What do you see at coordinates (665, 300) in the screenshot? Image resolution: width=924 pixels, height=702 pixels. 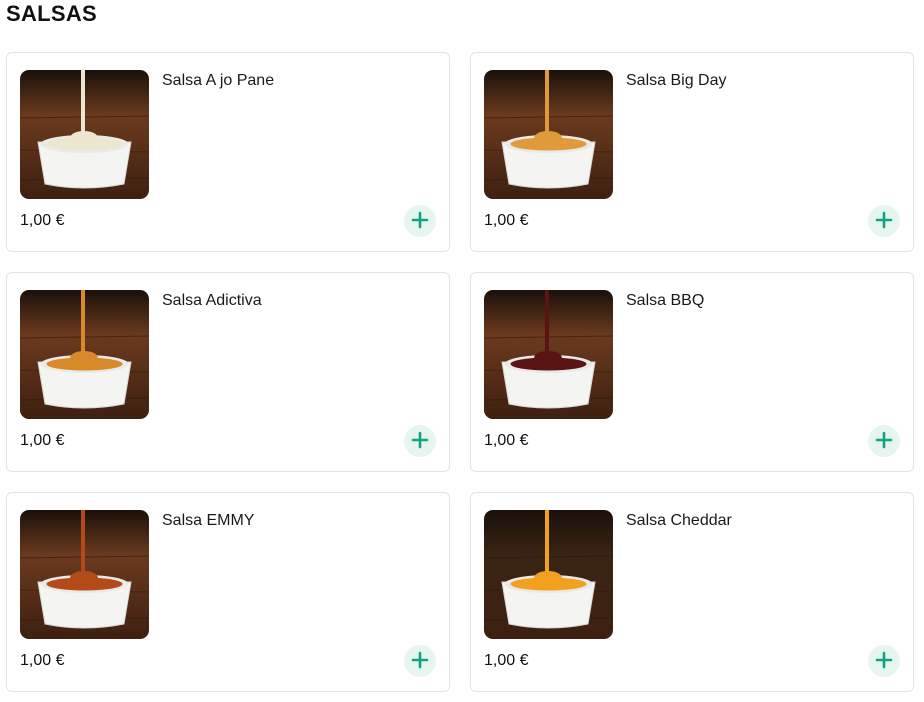 I see `product-name: Salsa BBQ` at bounding box center [665, 300].